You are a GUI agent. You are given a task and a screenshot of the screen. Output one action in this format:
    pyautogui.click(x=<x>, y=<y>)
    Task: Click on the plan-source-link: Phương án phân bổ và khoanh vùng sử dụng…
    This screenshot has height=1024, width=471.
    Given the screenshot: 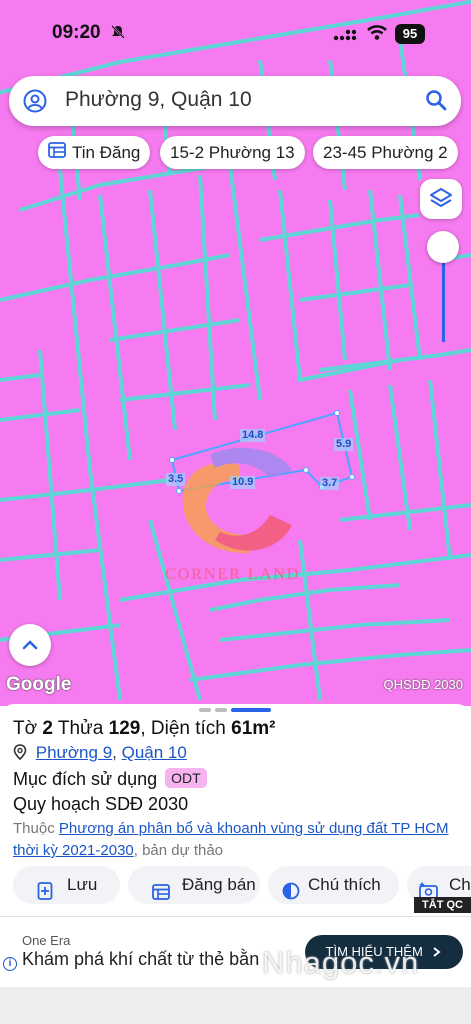 What is the action you would take?
    pyautogui.click(x=230, y=839)
    